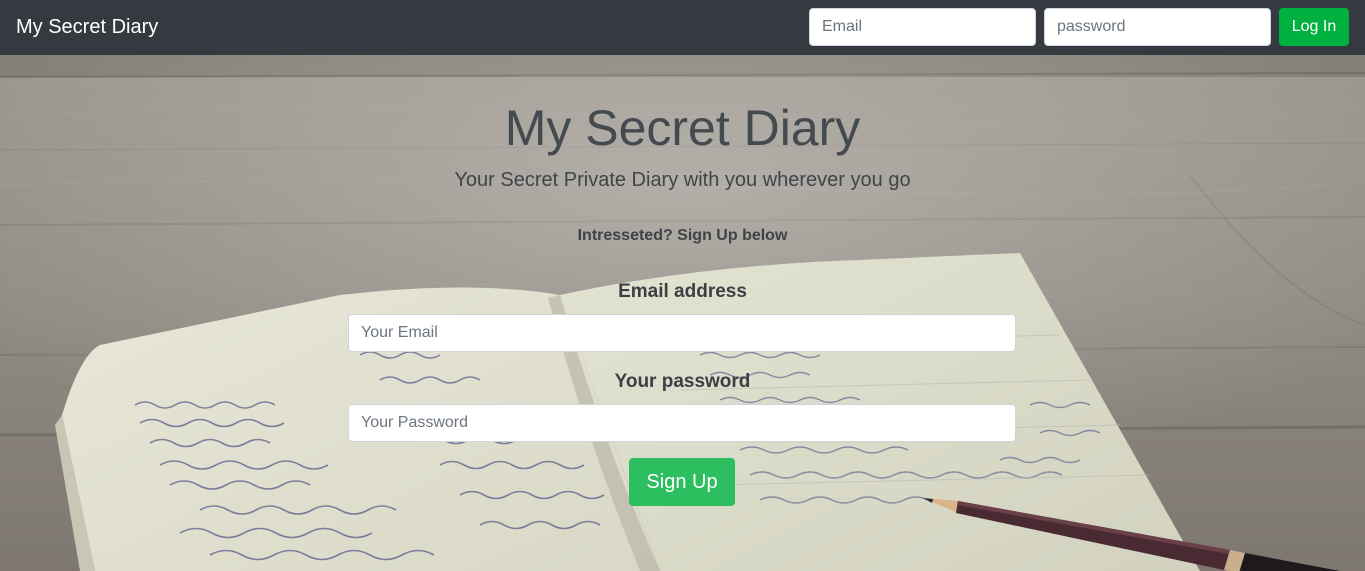  Describe the element at coordinates (682, 128) in the screenshot. I see `page-title: My Secret Diary` at that location.